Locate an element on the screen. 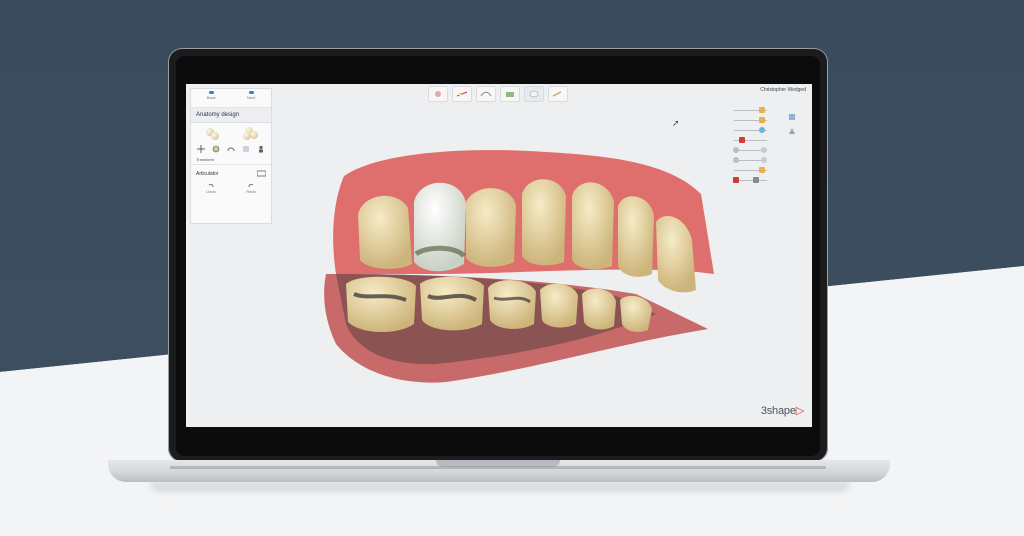 This screenshot has height=536, width=1024. margin-line-icon is located at coordinates (438, 94).